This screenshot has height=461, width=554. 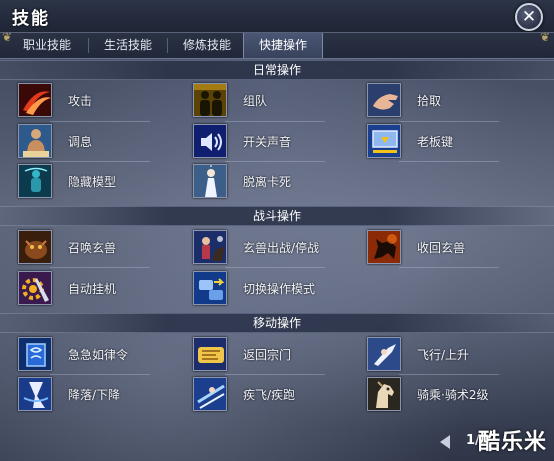 What do you see at coordinates (35, 288) in the screenshot?
I see `auto-battle-gear-icon` at bounding box center [35, 288].